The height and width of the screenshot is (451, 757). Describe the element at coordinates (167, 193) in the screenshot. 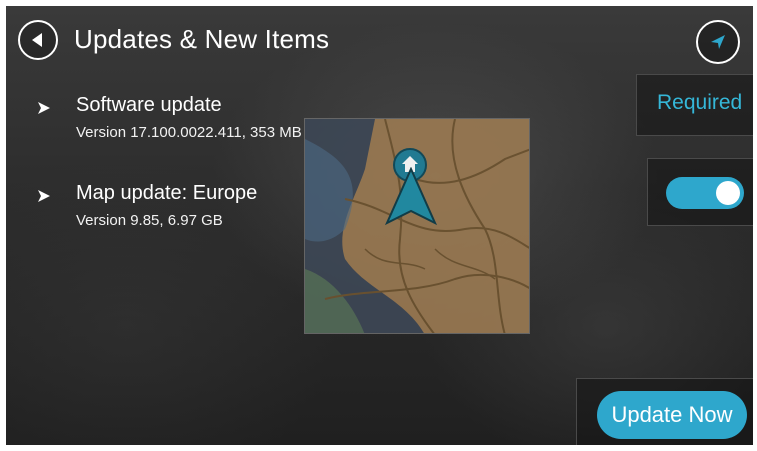

I see `item-label: Map update: Europe` at that location.